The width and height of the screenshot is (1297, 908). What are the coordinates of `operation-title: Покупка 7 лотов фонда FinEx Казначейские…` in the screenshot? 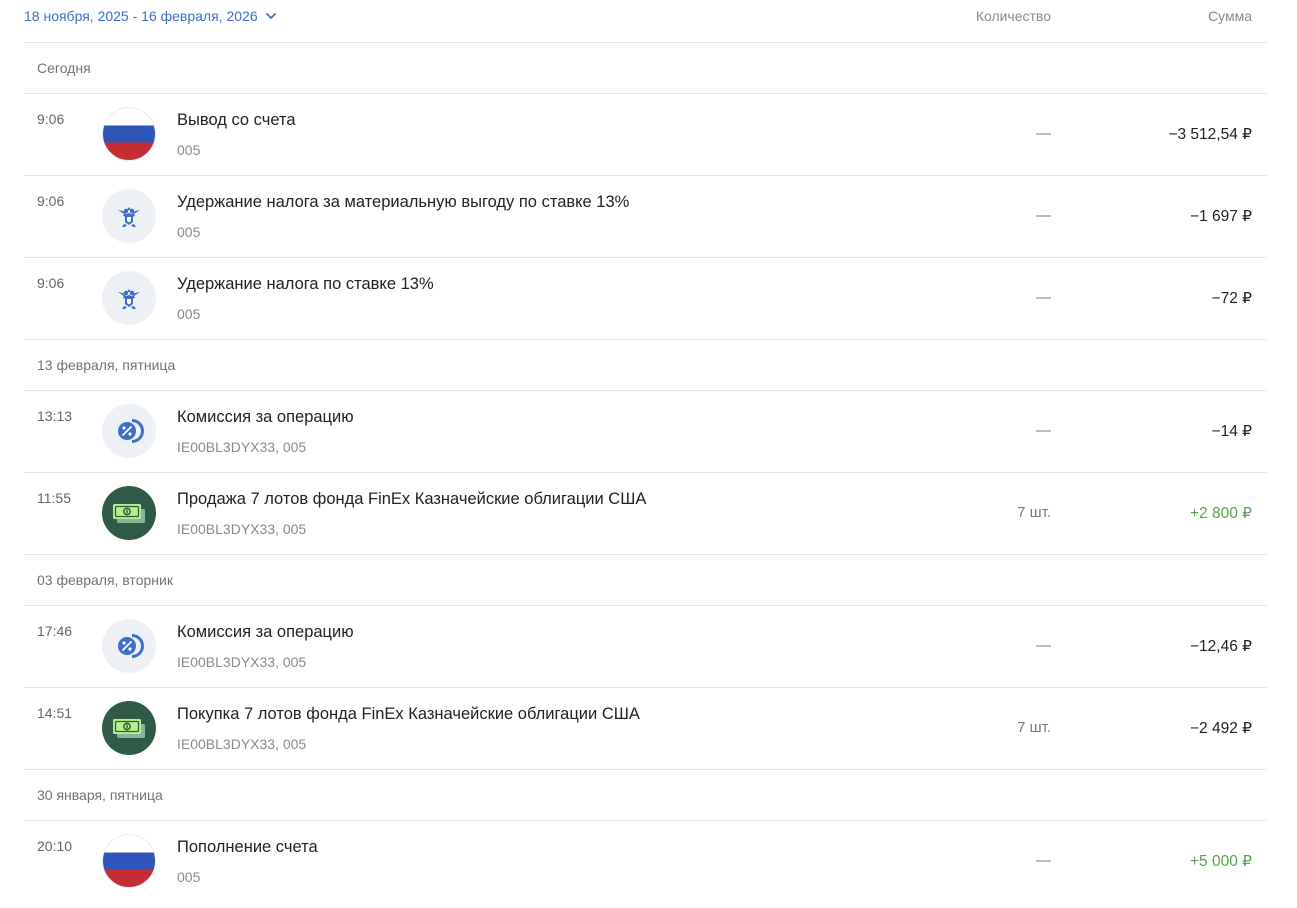 It's located at (408, 714).